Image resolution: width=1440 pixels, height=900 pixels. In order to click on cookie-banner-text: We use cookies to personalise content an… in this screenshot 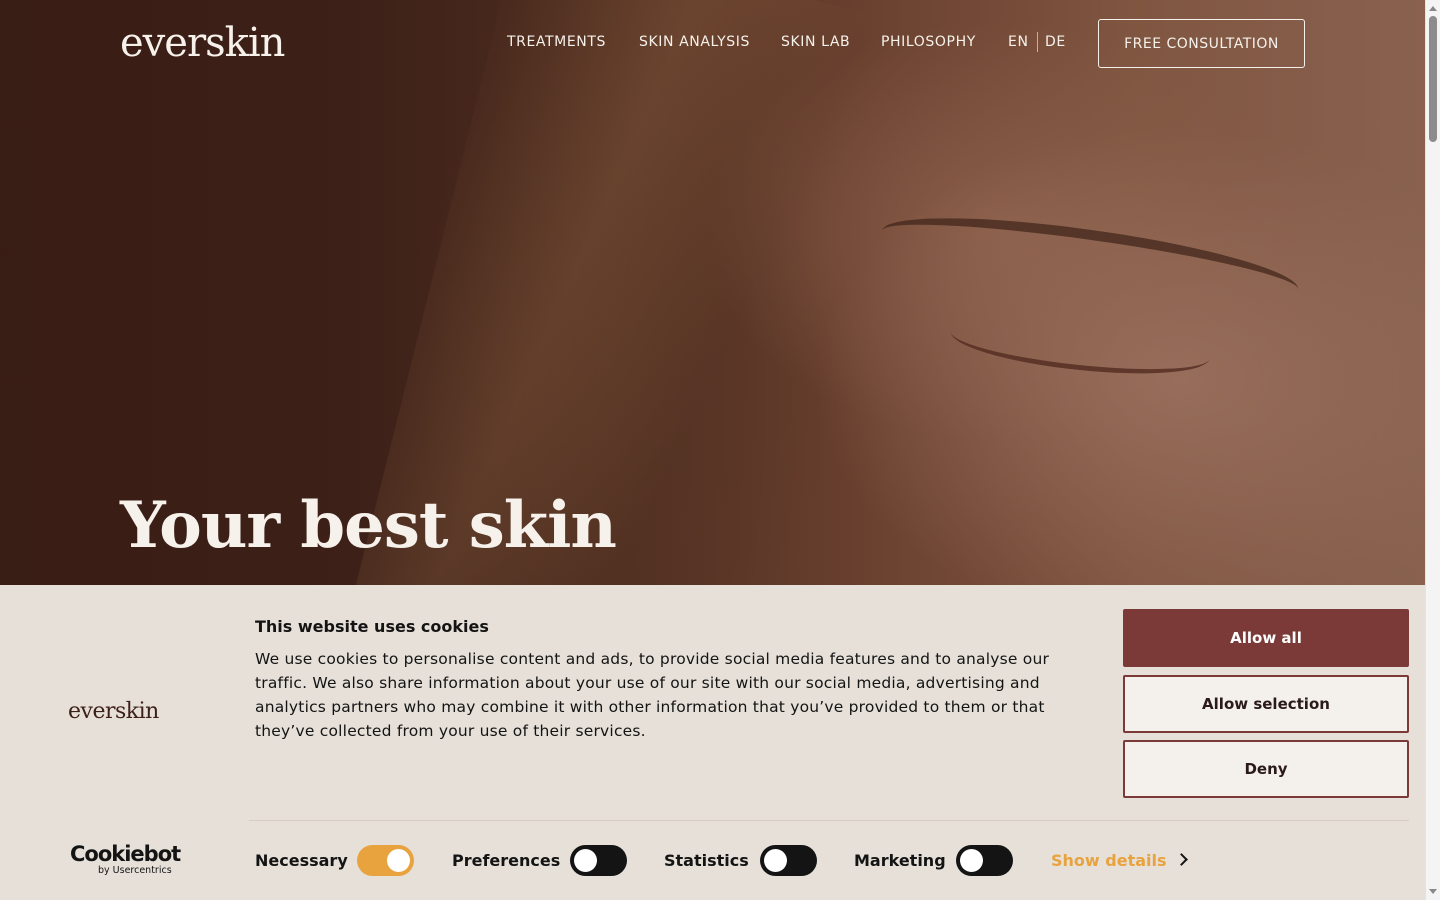, I will do `click(652, 695)`.